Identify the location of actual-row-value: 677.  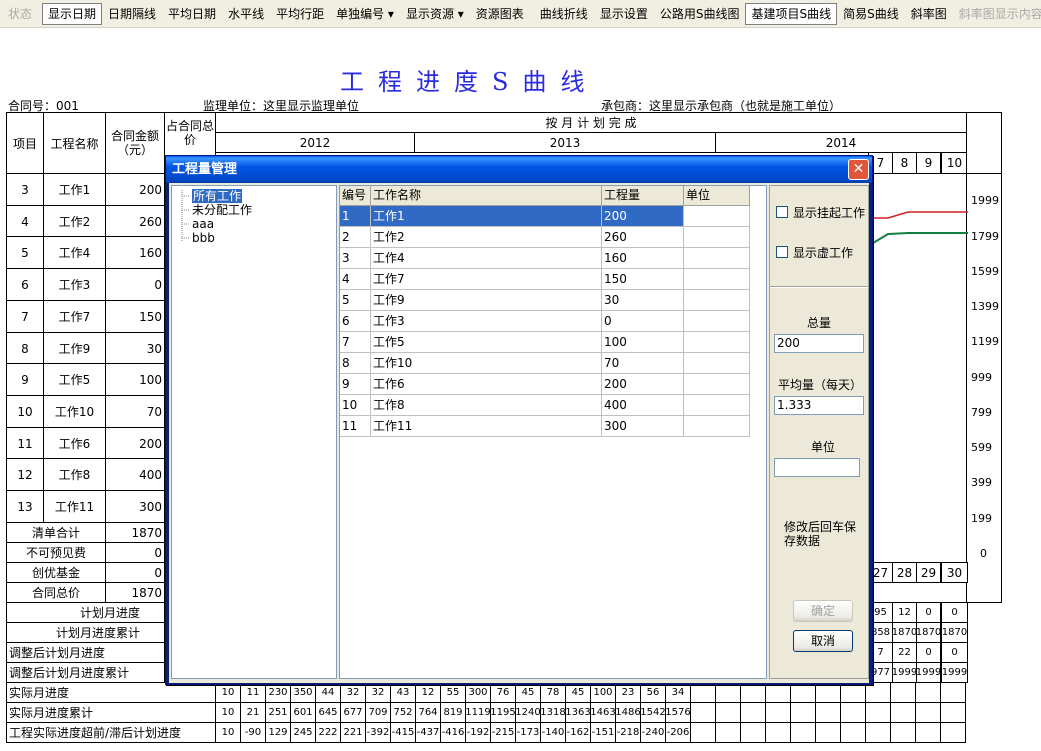
(353, 712).